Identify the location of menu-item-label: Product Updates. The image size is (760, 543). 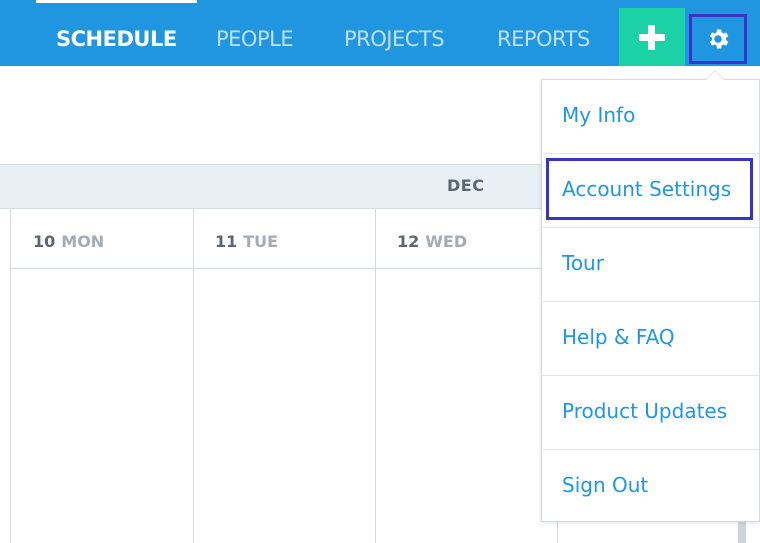
(645, 411).